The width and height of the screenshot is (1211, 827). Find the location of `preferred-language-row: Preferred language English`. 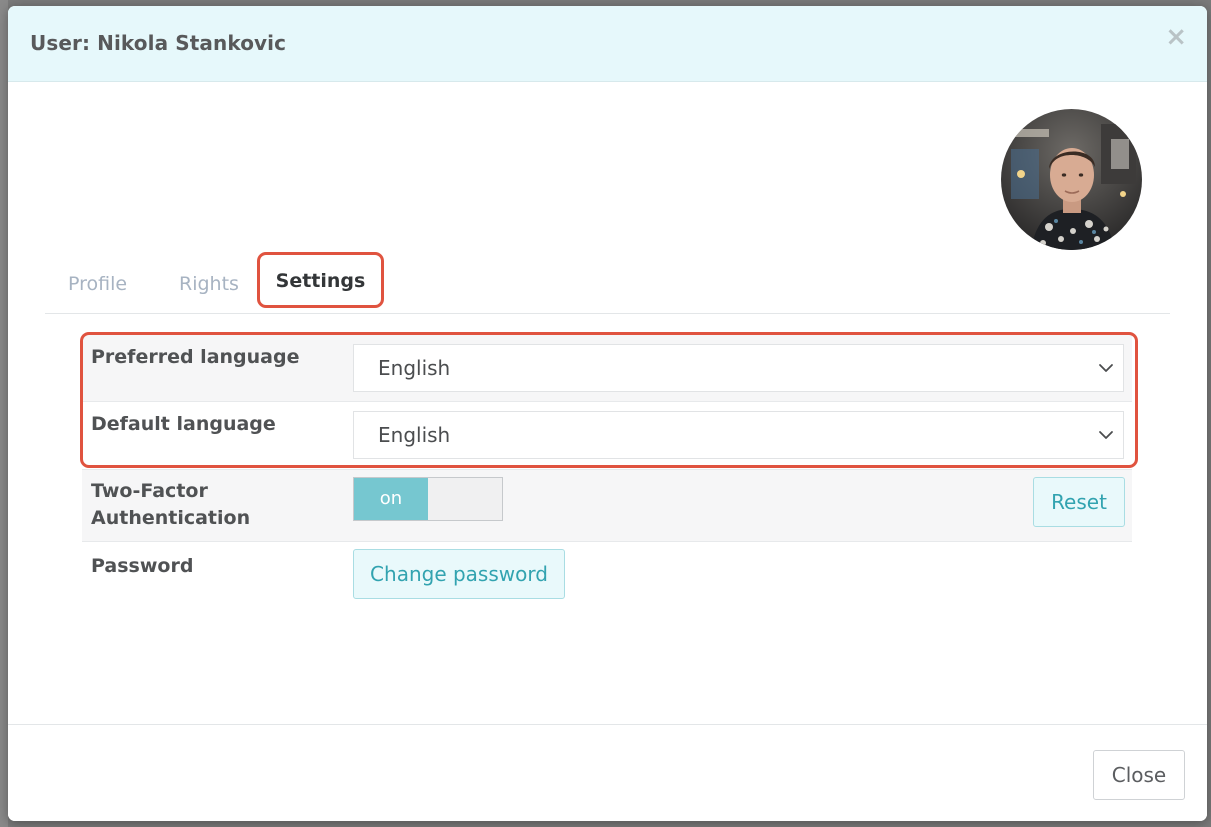

preferred-language-row: Preferred language English is located at coordinates (607, 367).